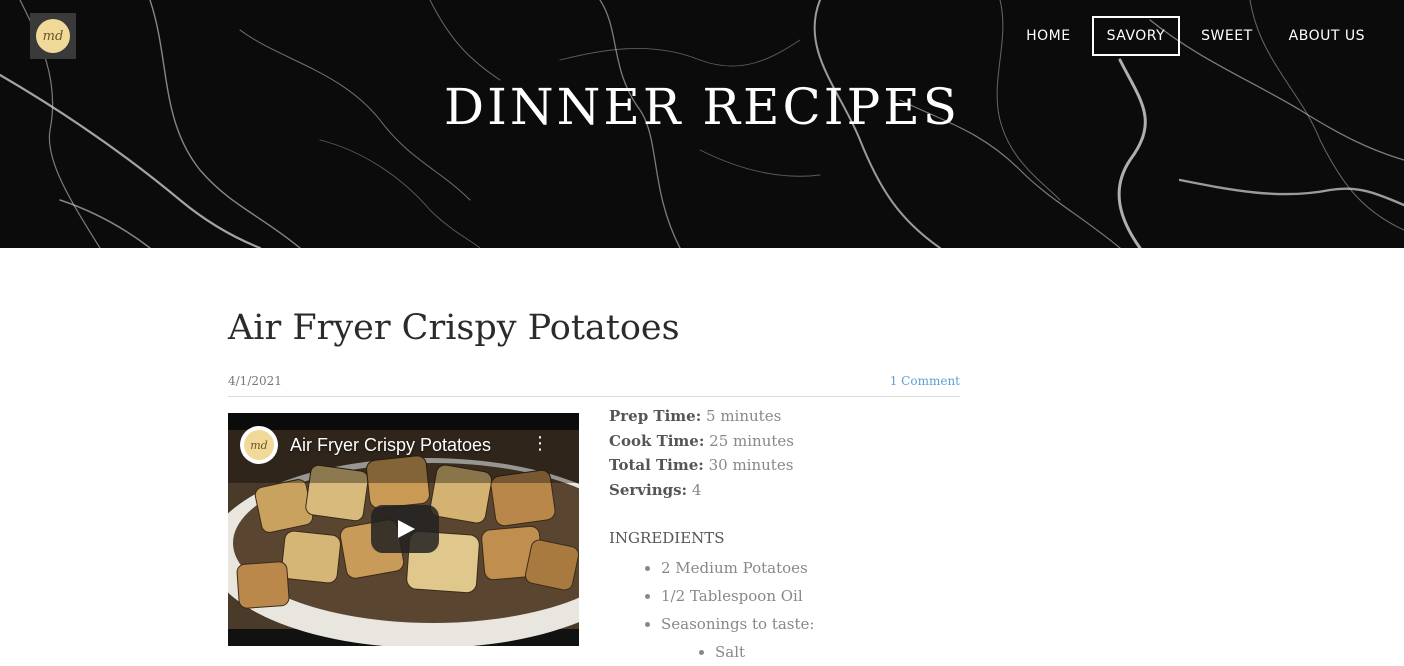 This screenshot has height=666, width=1404. What do you see at coordinates (815, 635) in the screenshot?
I see `list-item: Seasonings to taste: Salt` at bounding box center [815, 635].